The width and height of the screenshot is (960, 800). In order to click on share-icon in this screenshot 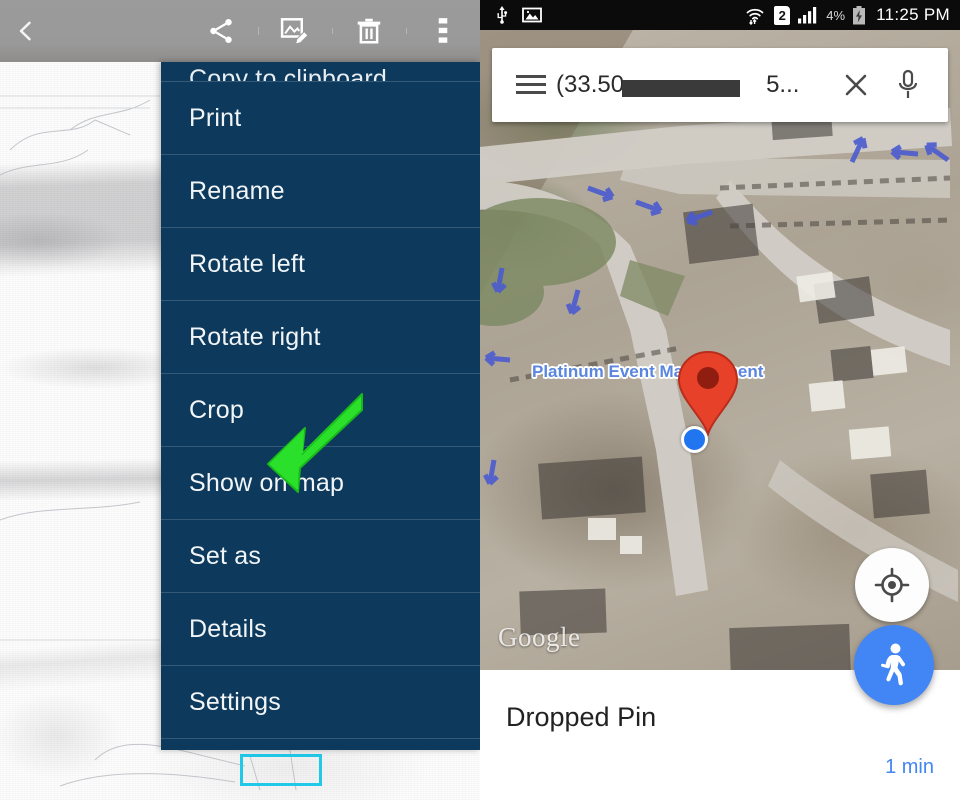, I will do `click(221, 31)`.